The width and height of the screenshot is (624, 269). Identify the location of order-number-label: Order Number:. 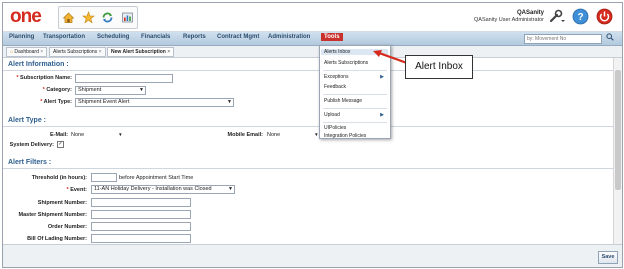
(67, 227).